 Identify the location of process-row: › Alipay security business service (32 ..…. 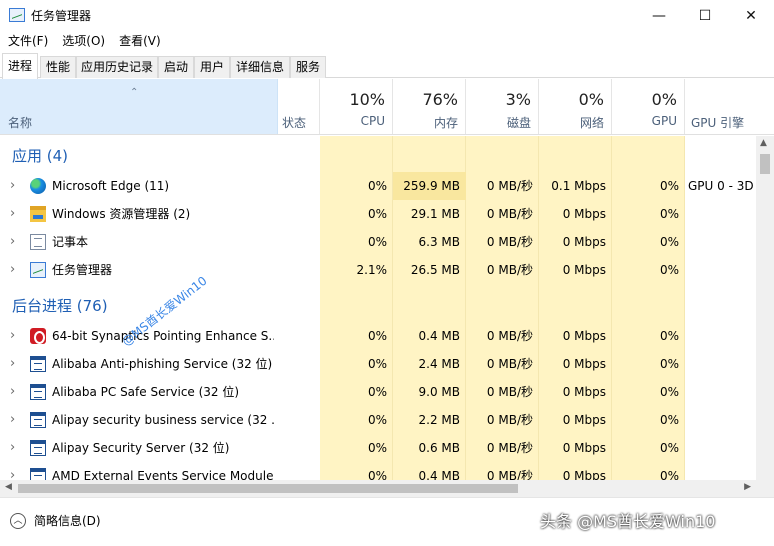
(378, 420).